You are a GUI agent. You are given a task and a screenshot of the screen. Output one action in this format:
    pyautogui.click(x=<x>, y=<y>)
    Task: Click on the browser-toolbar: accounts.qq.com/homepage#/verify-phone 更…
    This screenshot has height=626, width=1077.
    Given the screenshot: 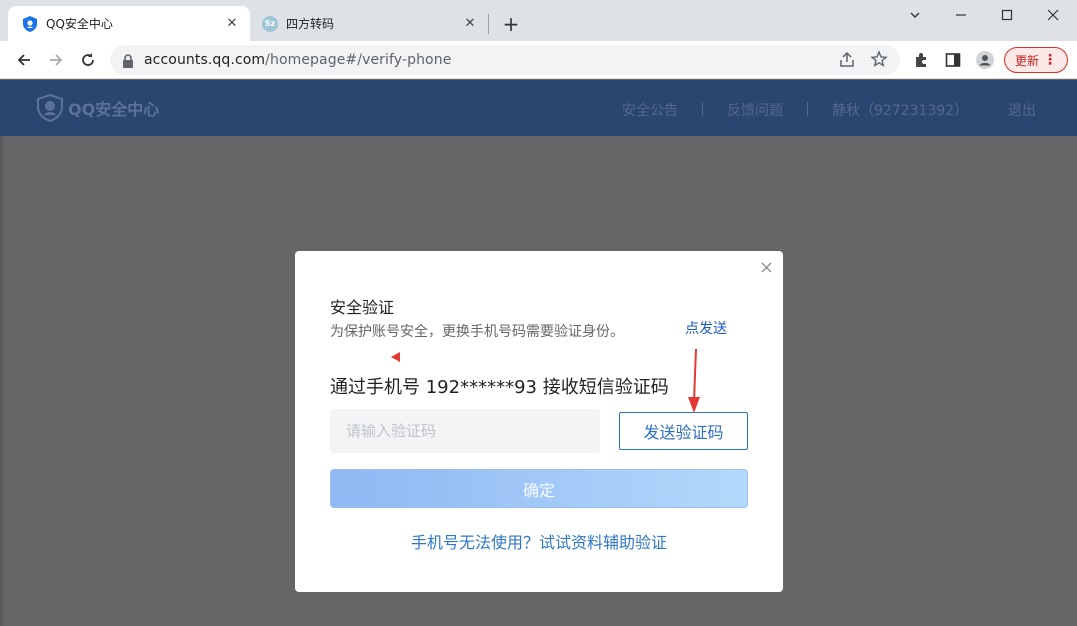 What is the action you would take?
    pyautogui.click(x=538, y=60)
    